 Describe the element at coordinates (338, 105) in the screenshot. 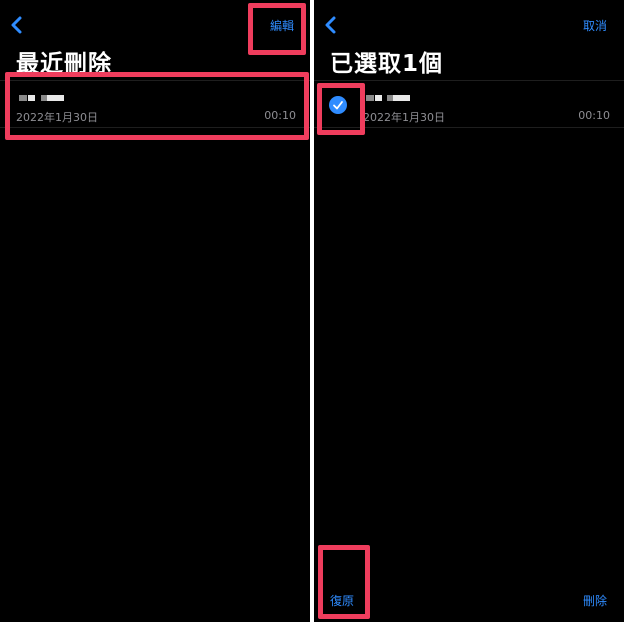

I see `checkmark-circle-icon` at that location.